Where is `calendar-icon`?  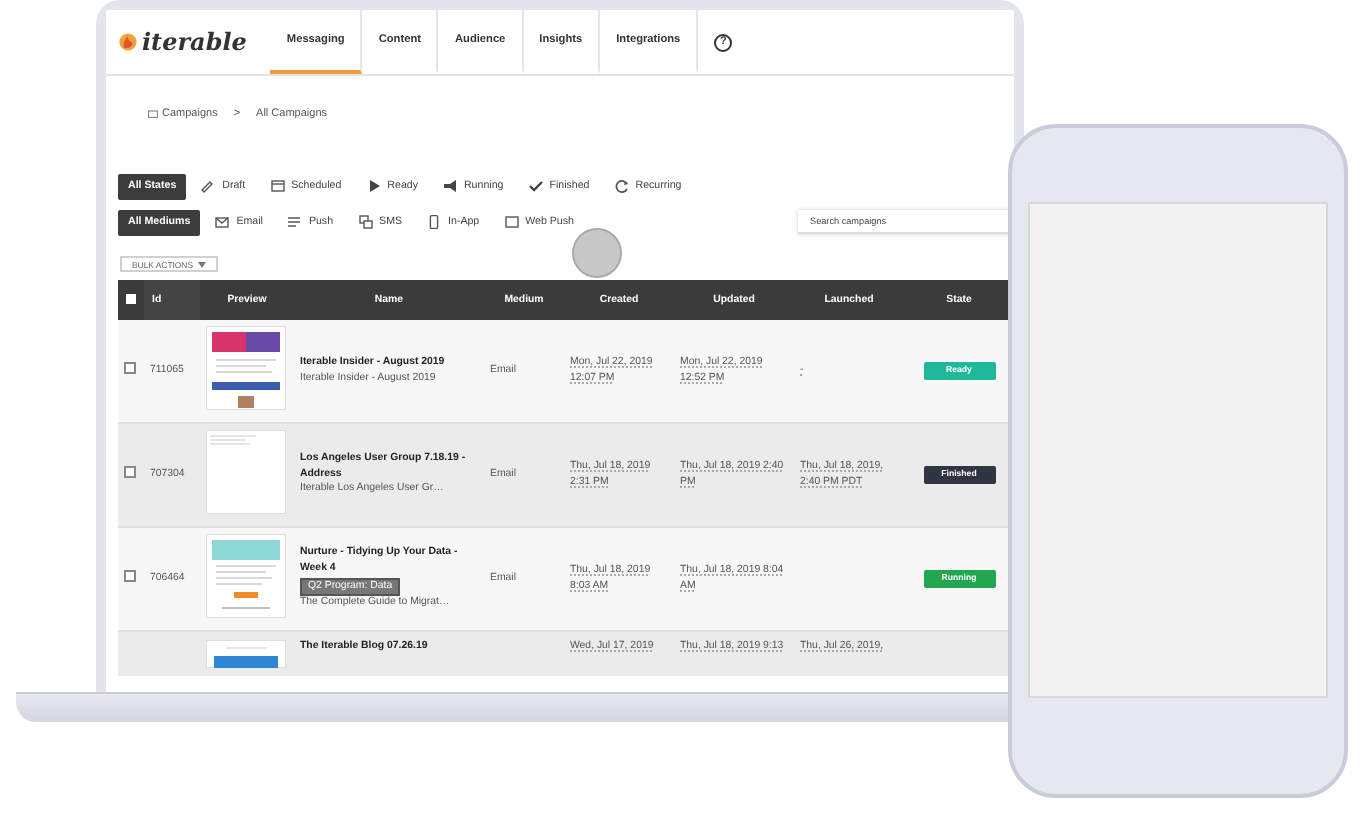 calendar-icon is located at coordinates (277, 186).